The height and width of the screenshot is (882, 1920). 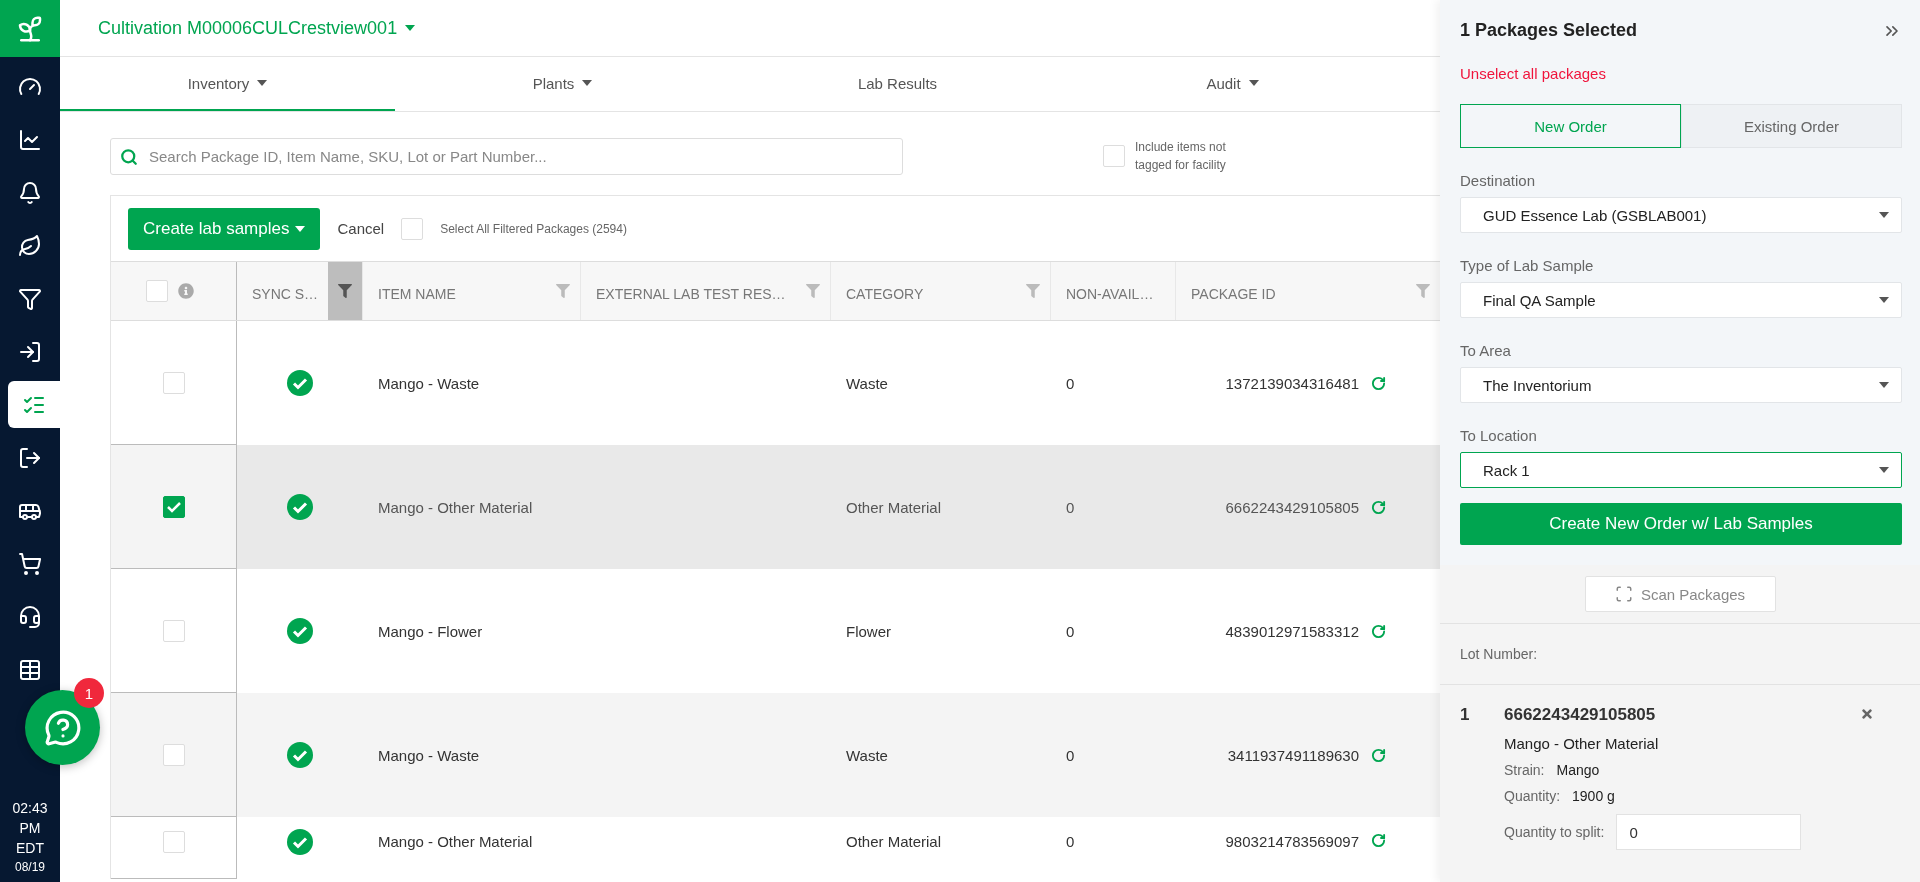 What do you see at coordinates (1524, 770) in the screenshot?
I see `detail-label: Strain:` at bounding box center [1524, 770].